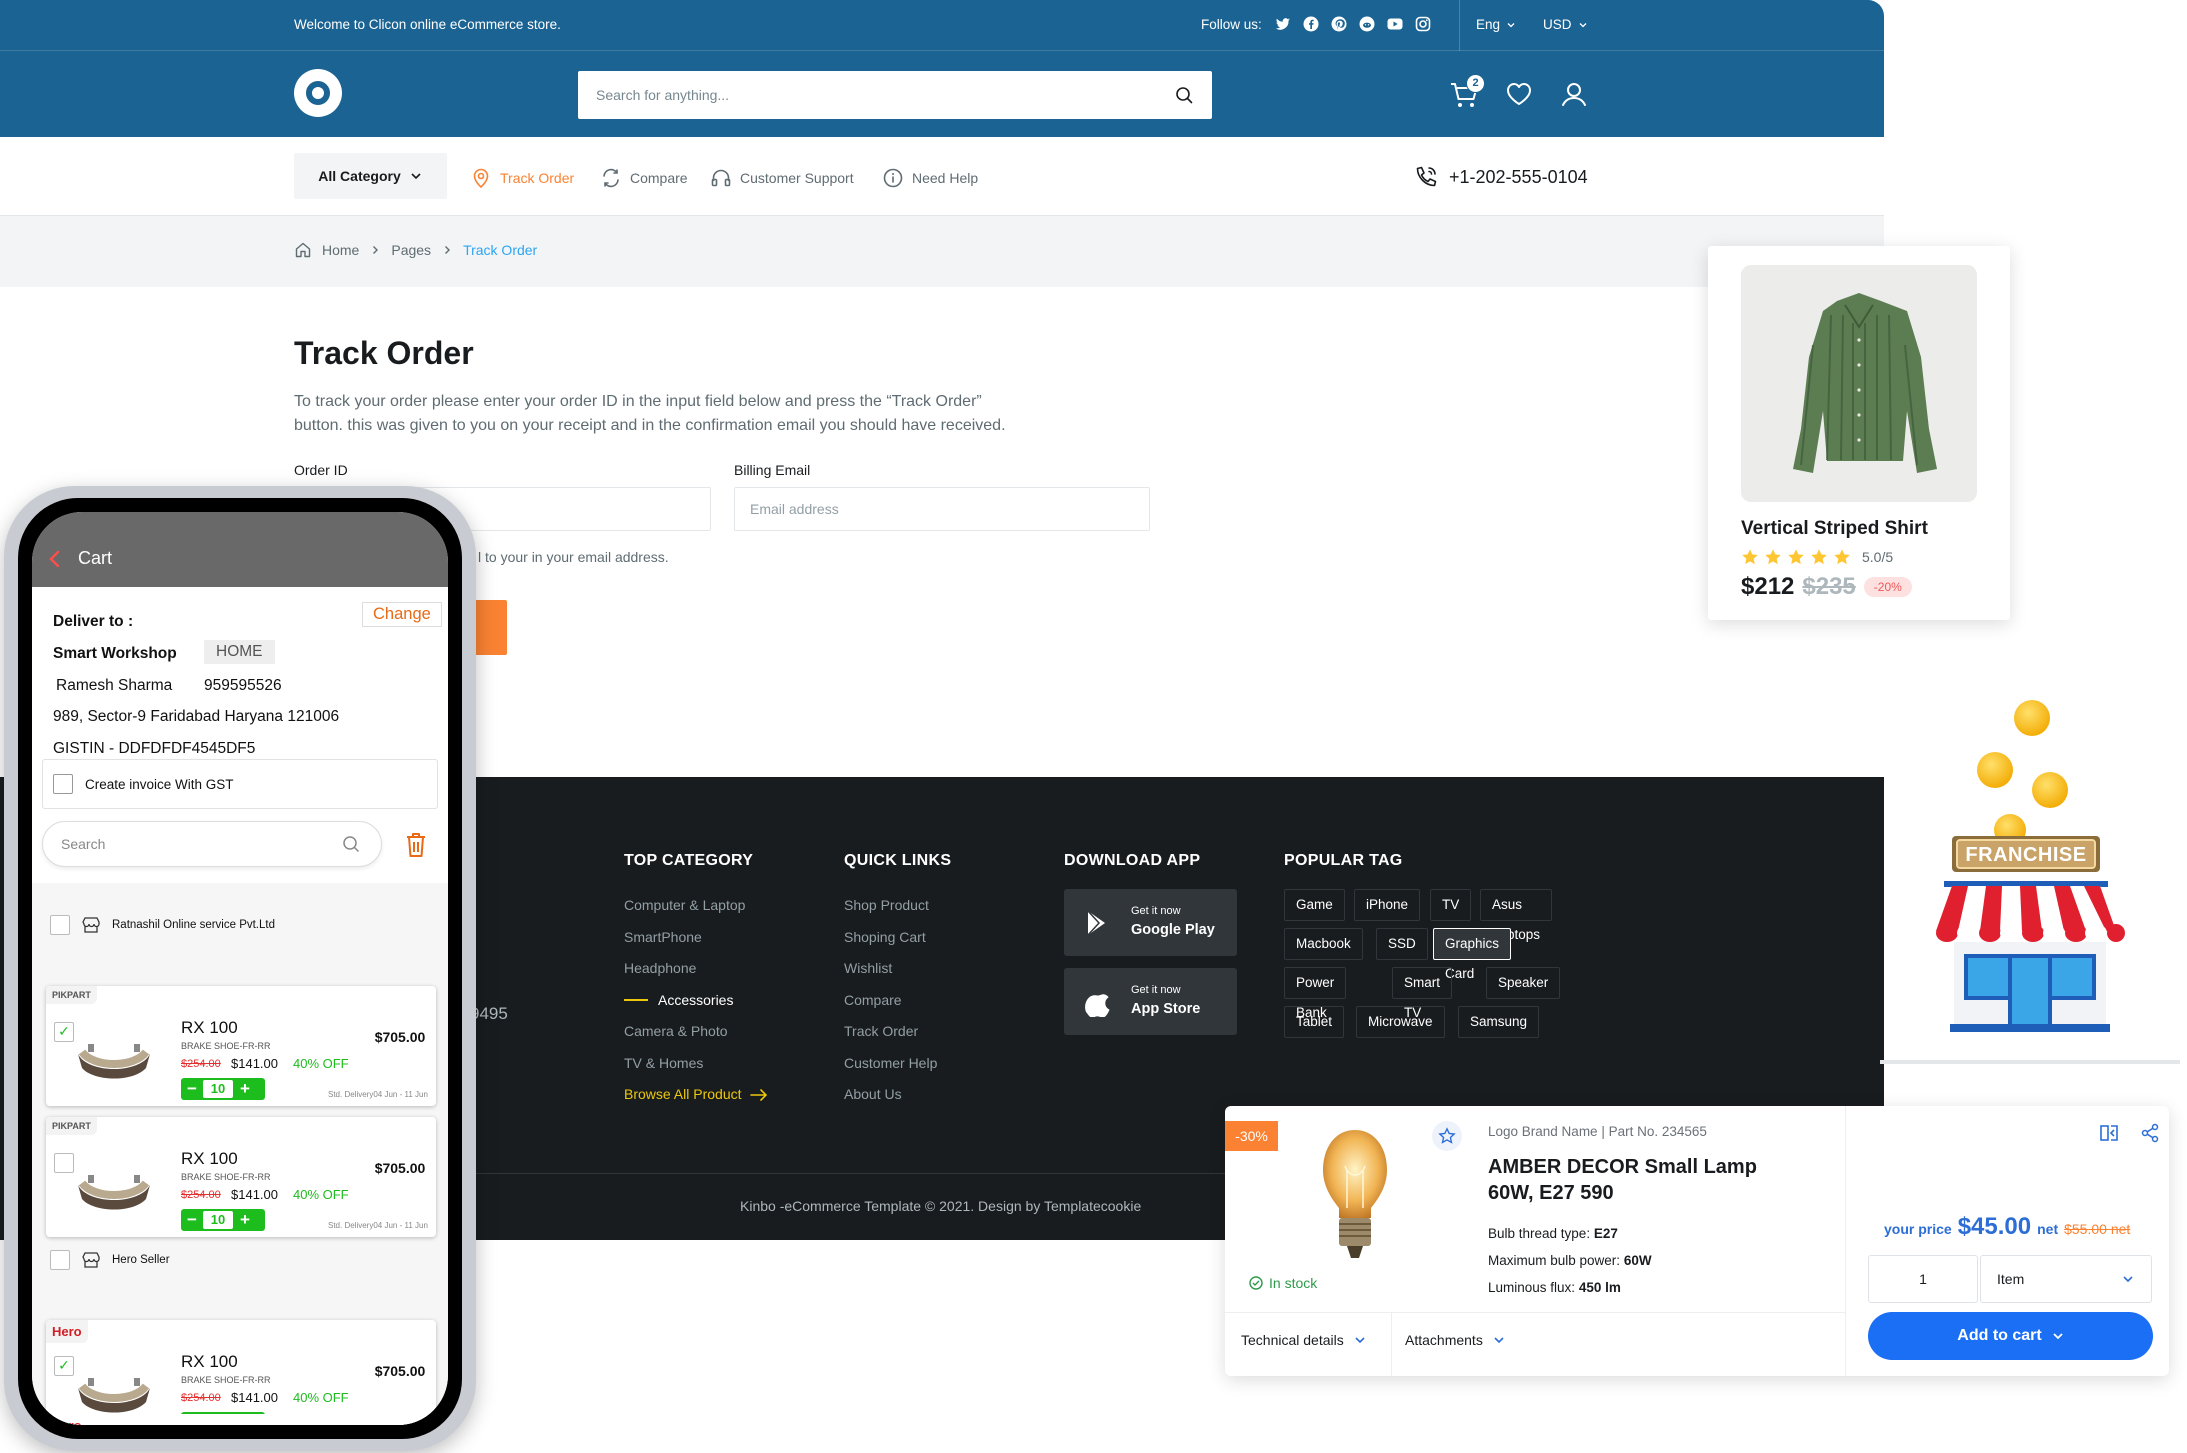 This screenshot has height=1453, width=2187. I want to click on tag-chip: Speaker, so click(1523, 983).